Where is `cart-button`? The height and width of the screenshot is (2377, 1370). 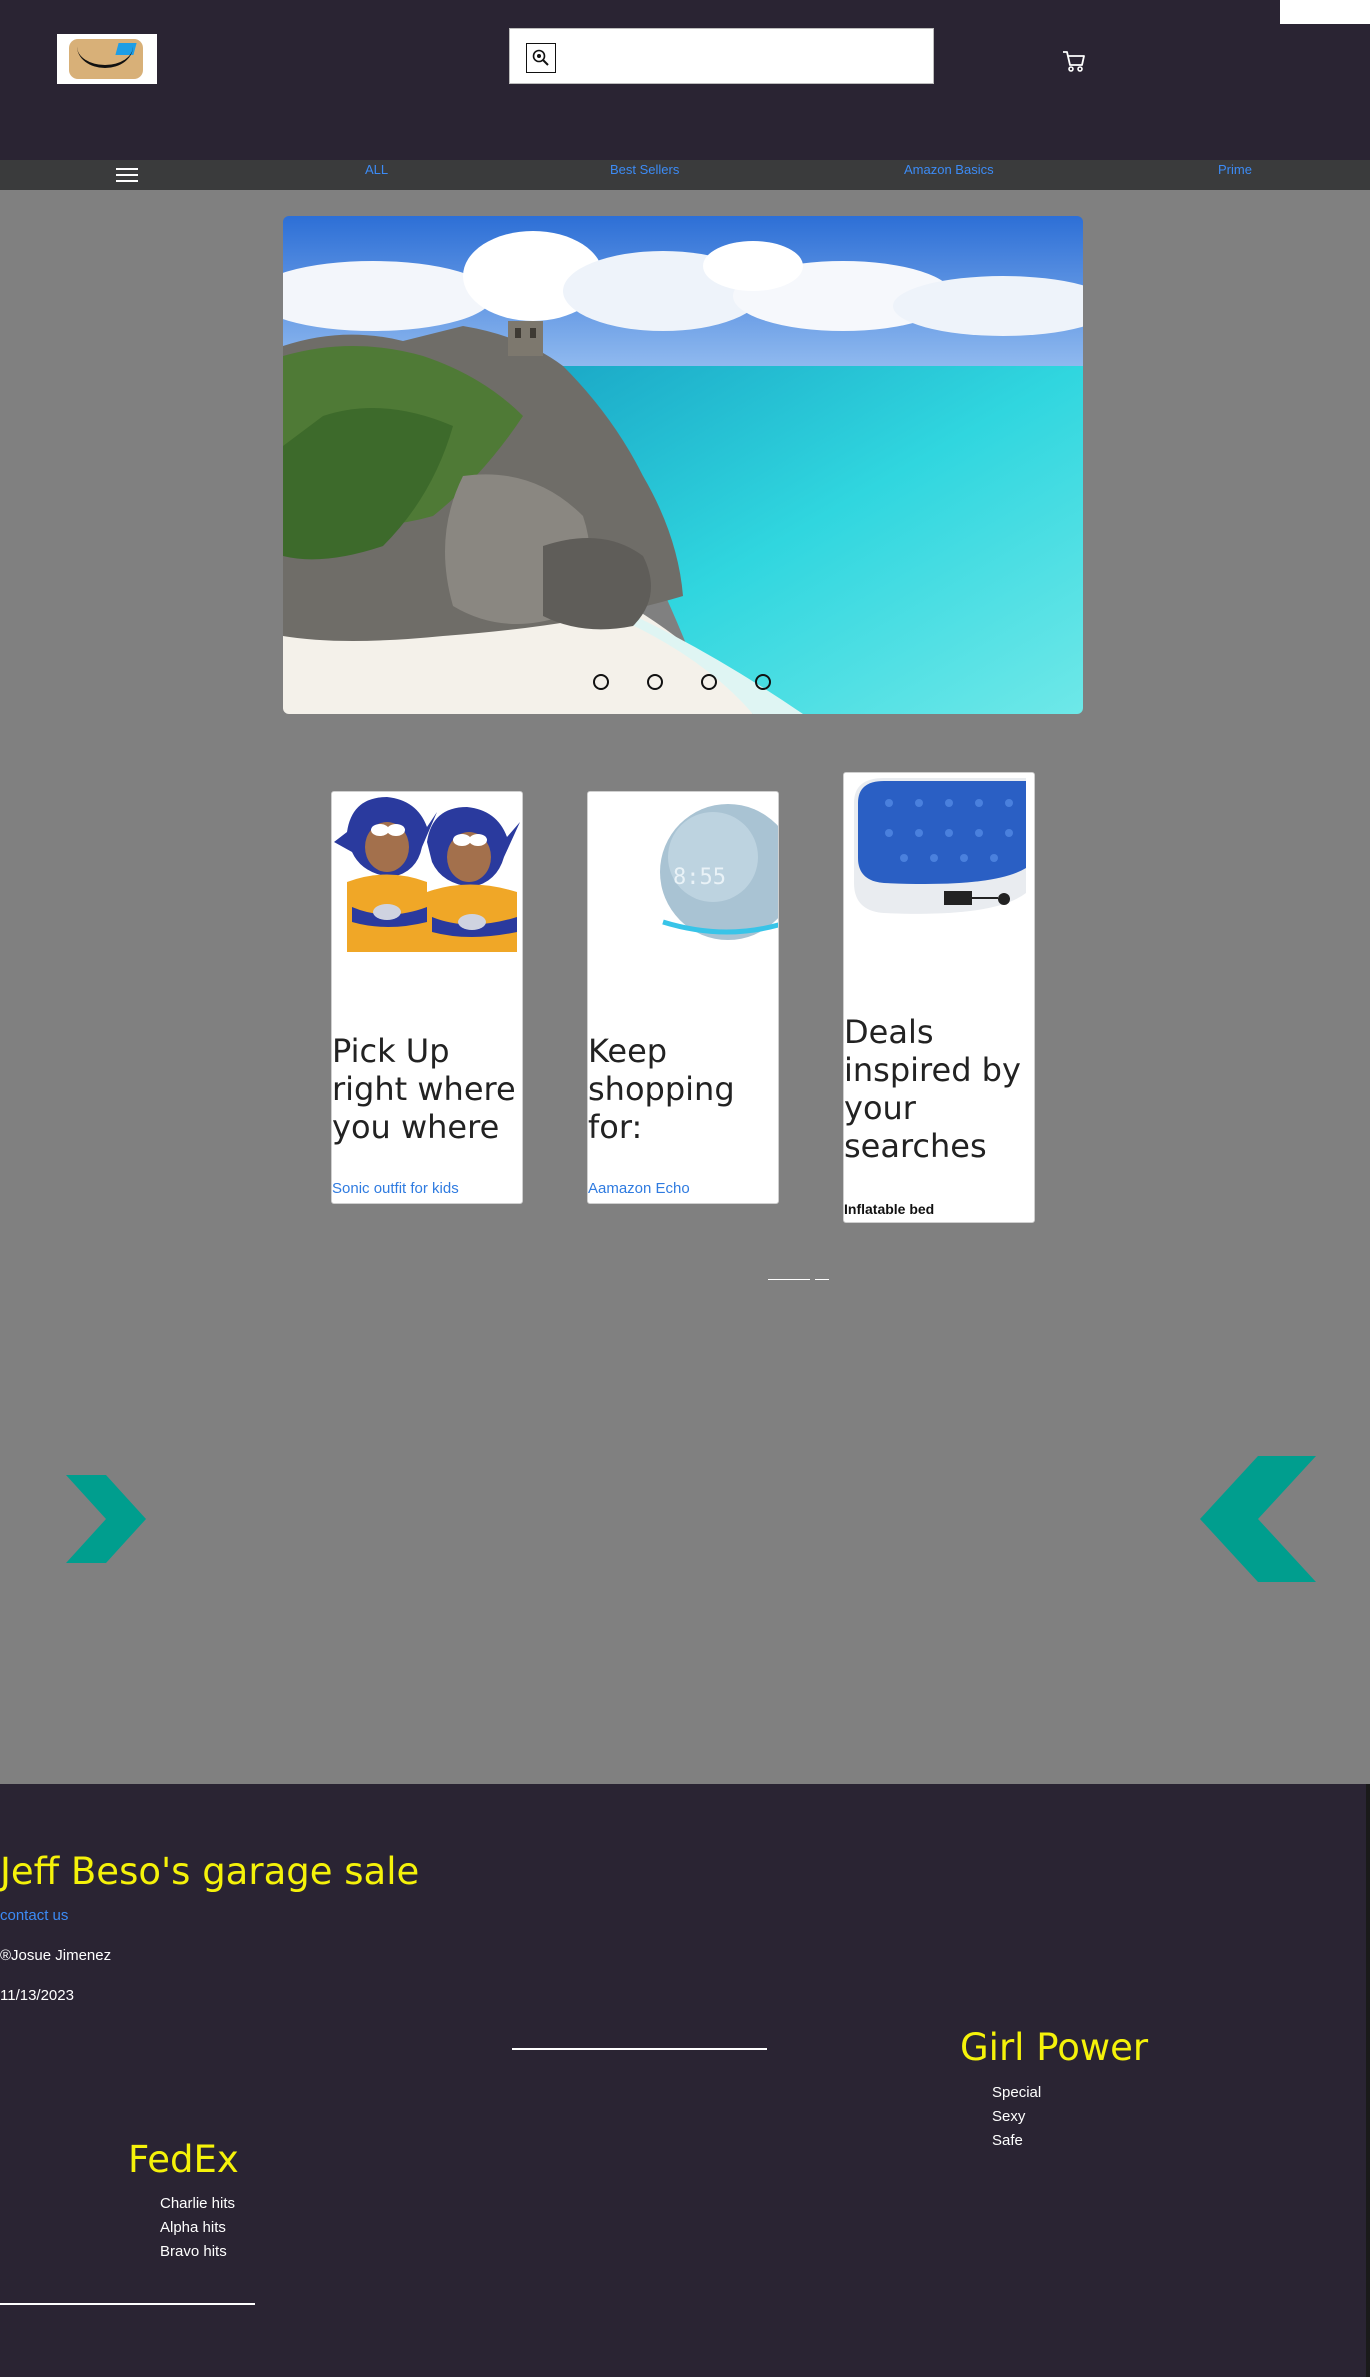 cart-button is located at coordinates (1074, 61).